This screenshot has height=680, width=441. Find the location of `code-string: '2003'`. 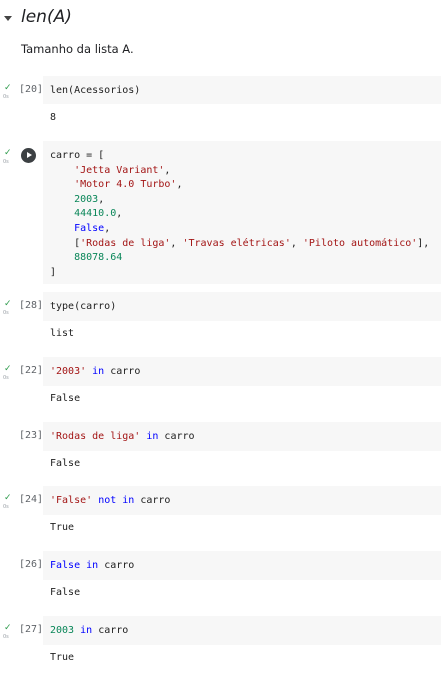

code-string: '2003' is located at coordinates (68, 371).